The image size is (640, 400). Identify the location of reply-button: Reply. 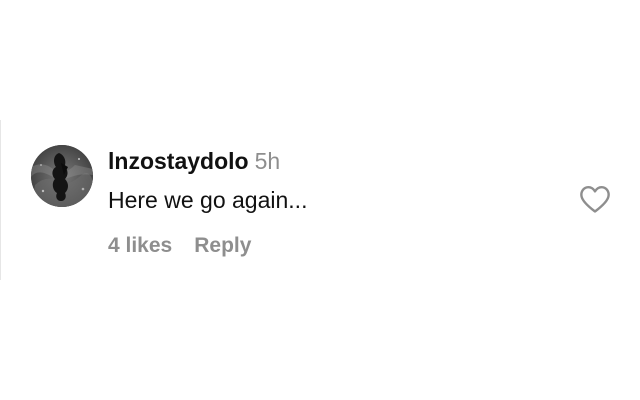
(222, 245).